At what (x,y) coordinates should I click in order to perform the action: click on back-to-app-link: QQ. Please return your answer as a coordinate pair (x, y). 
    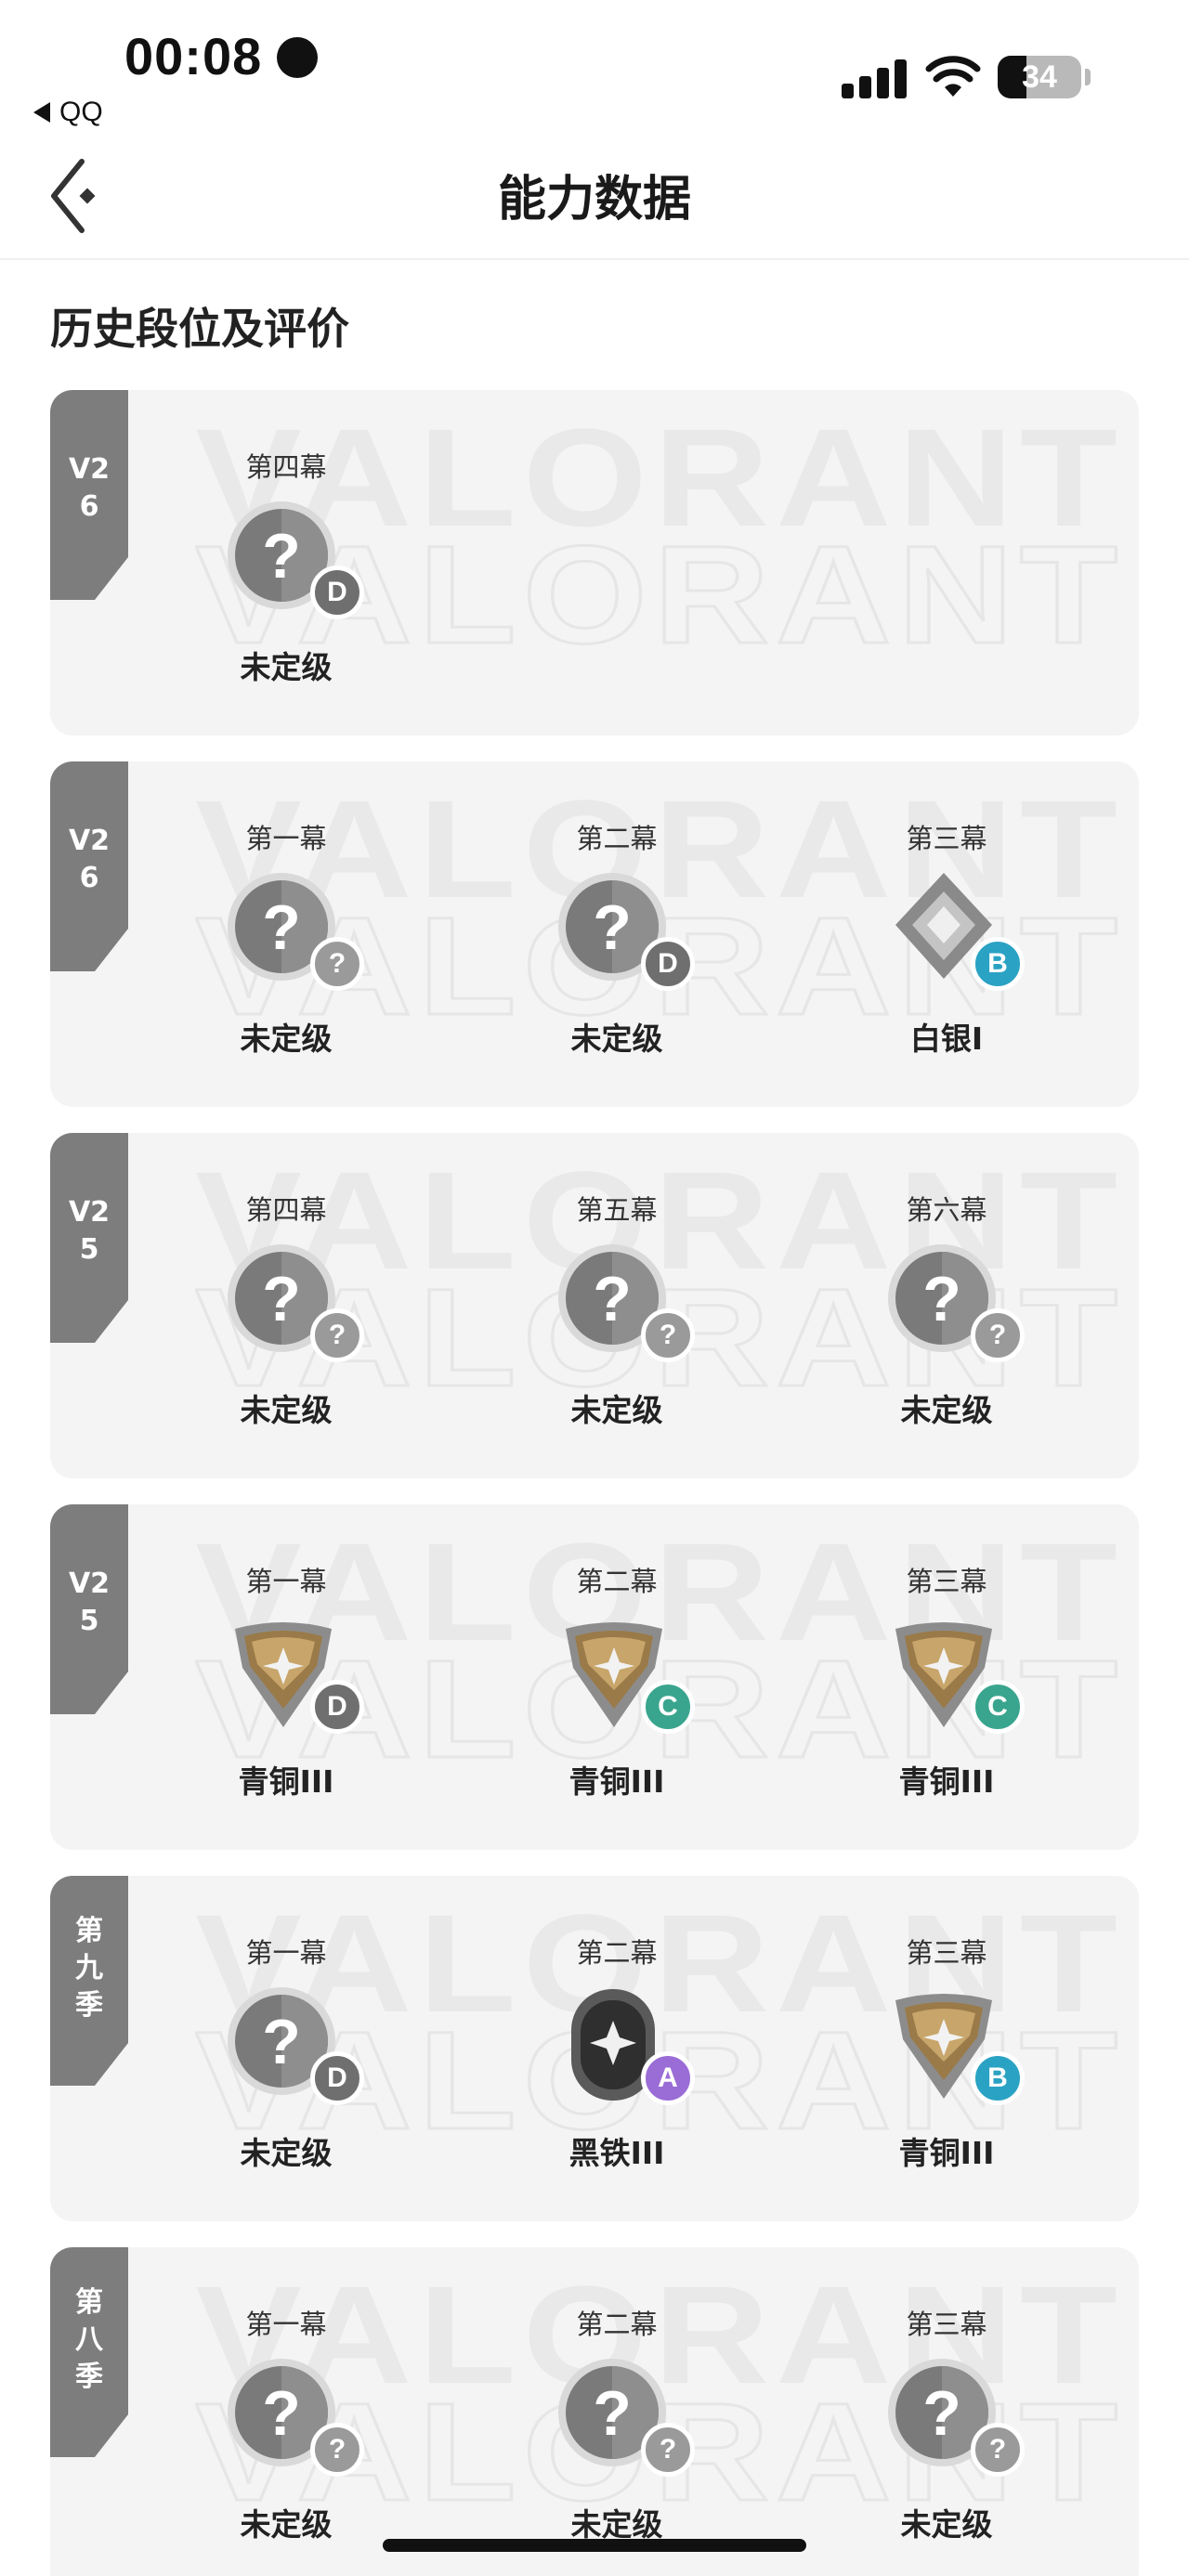
    Looking at the image, I should click on (68, 112).